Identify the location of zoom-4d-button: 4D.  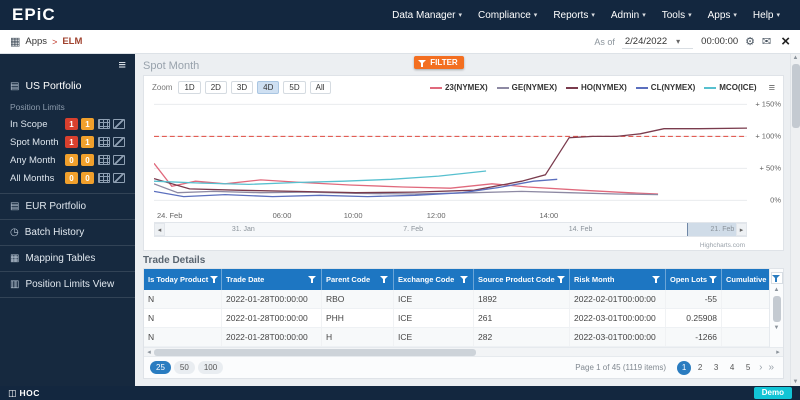
(268, 87).